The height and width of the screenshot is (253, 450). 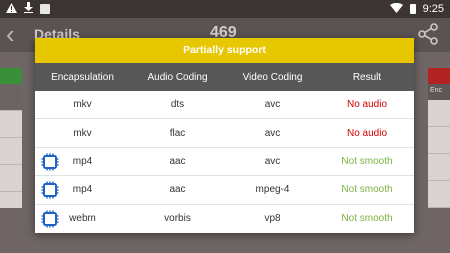 What do you see at coordinates (272, 190) in the screenshot?
I see `cell-video: mpeg-4` at bounding box center [272, 190].